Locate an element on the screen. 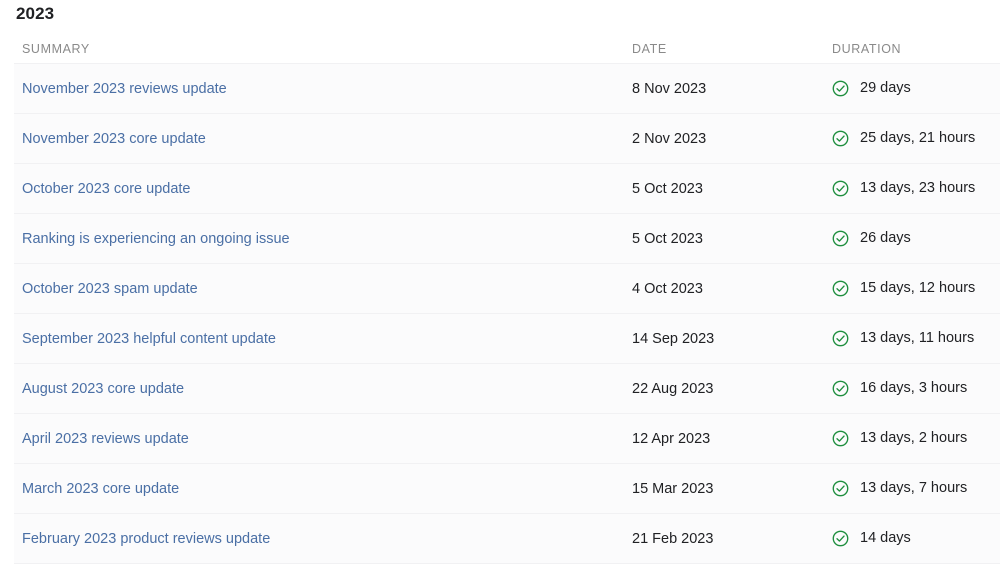 The width and height of the screenshot is (1000, 567). duration-text: 13 days, 2 hours is located at coordinates (914, 438).